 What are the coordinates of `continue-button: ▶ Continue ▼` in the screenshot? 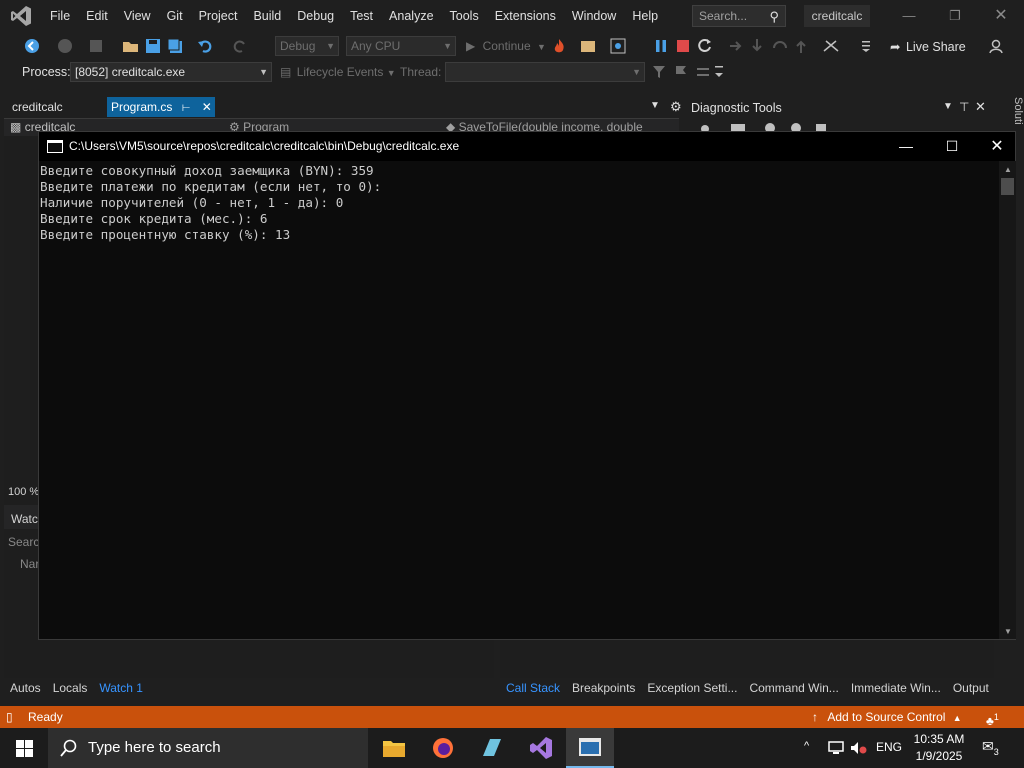 It's located at (506, 46).